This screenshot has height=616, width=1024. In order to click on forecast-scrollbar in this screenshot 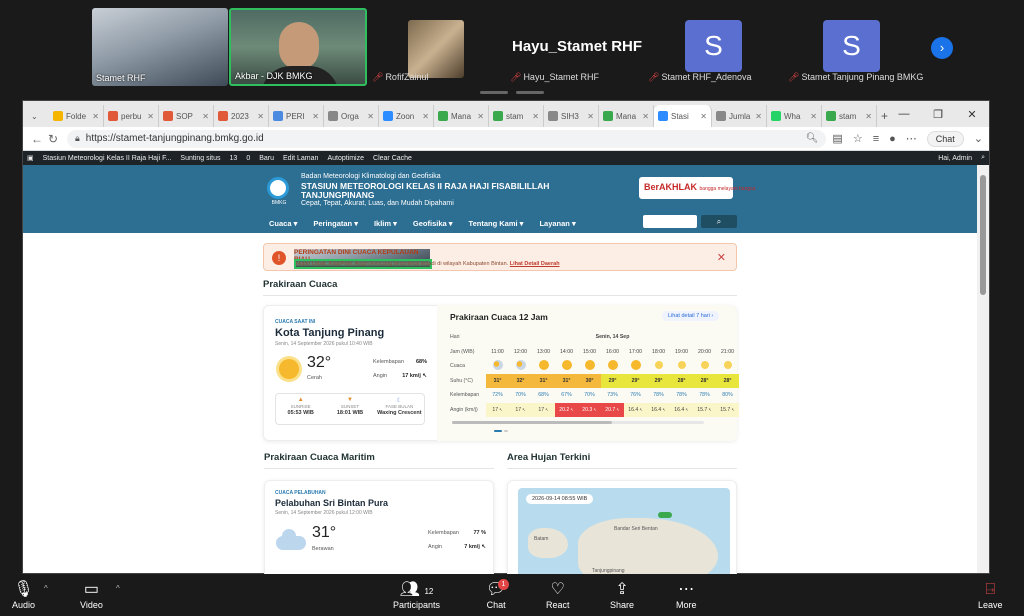, I will do `click(578, 422)`.